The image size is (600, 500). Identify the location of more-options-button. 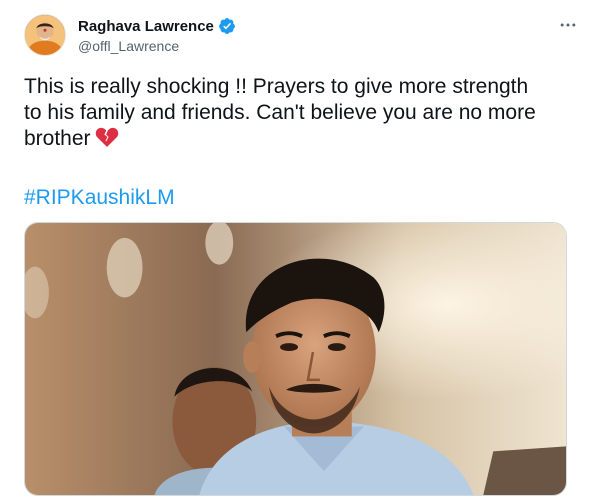
(568, 25).